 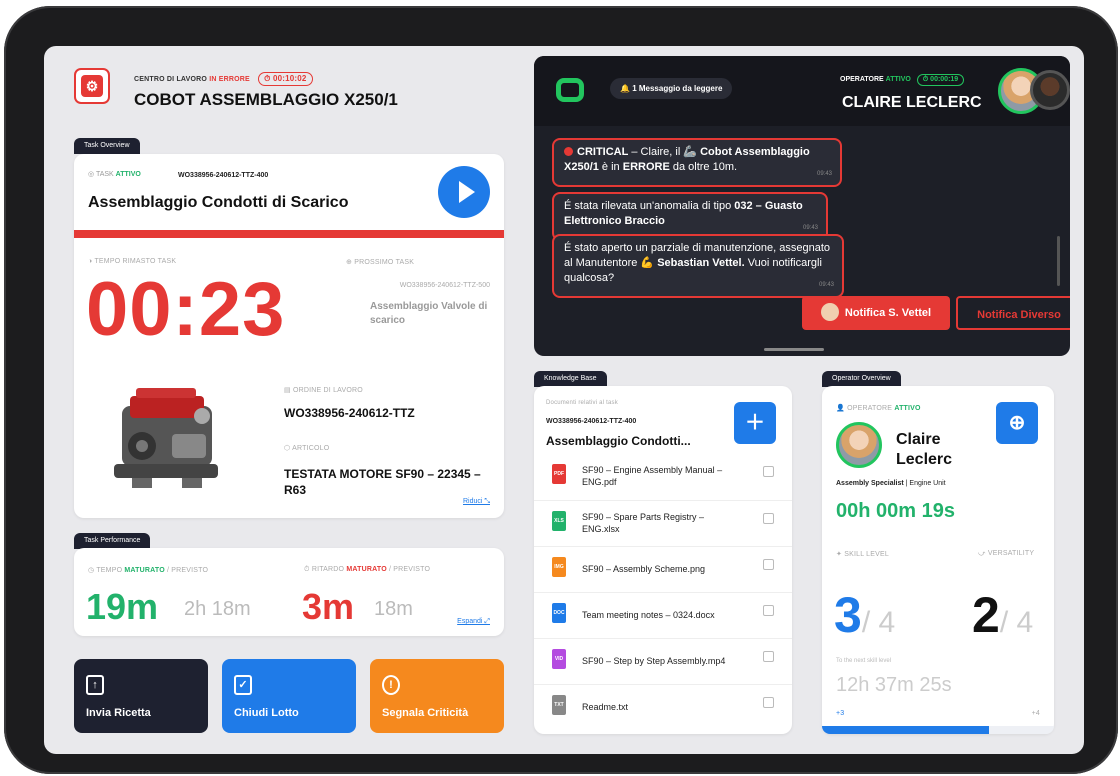 I want to click on operator-label: 👤 OPERATORE ATTIVO, so click(x=878, y=408).